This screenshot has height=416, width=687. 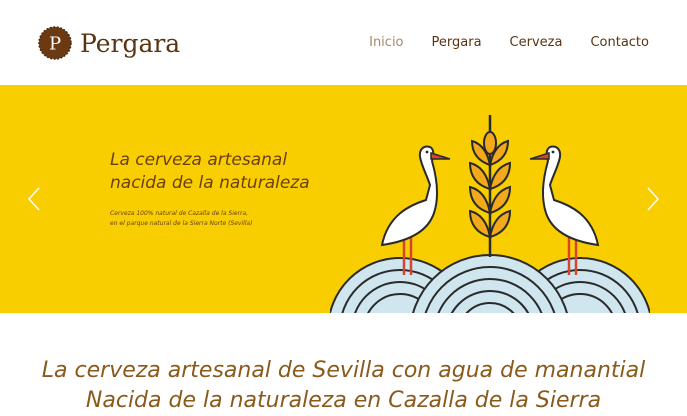 What do you see at coordinates (130, 43) in the screenshot?
I see `brand-name: Pergara` at bounding box center [130, 43].